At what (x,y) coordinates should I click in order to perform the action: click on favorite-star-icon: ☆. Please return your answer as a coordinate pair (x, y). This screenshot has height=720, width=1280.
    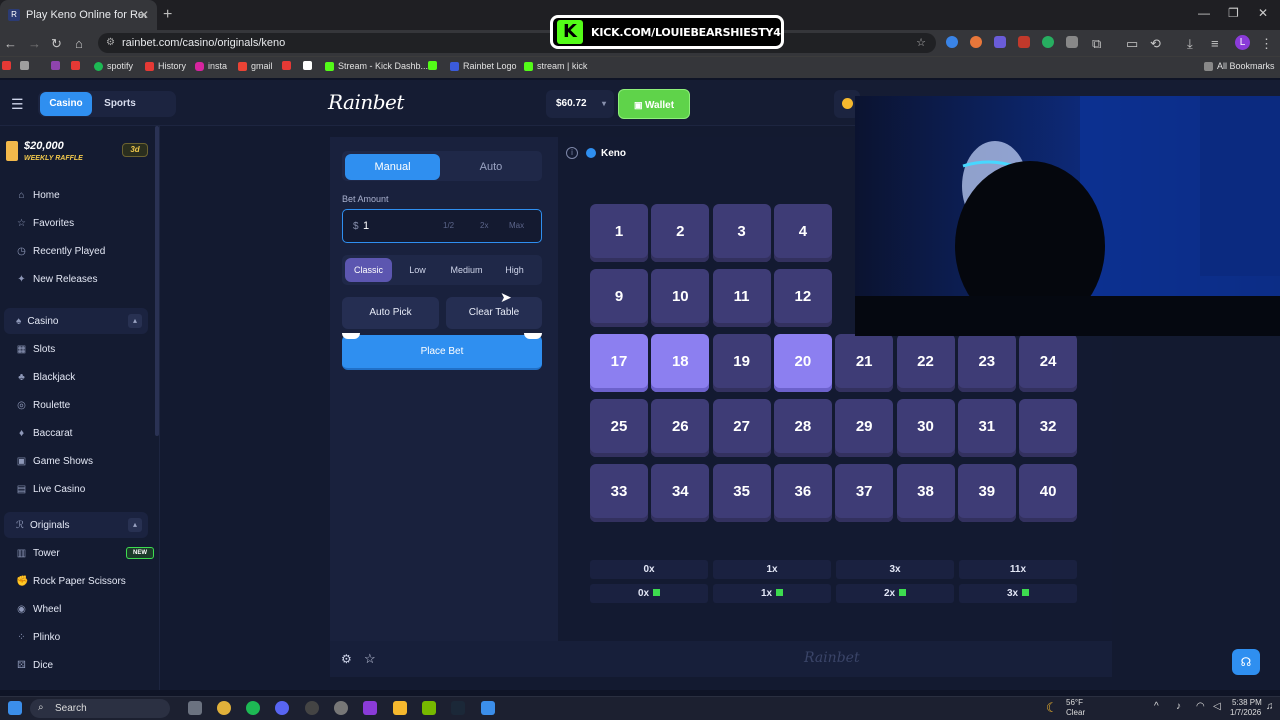
    Looking at the image, I should click on (370, 659).